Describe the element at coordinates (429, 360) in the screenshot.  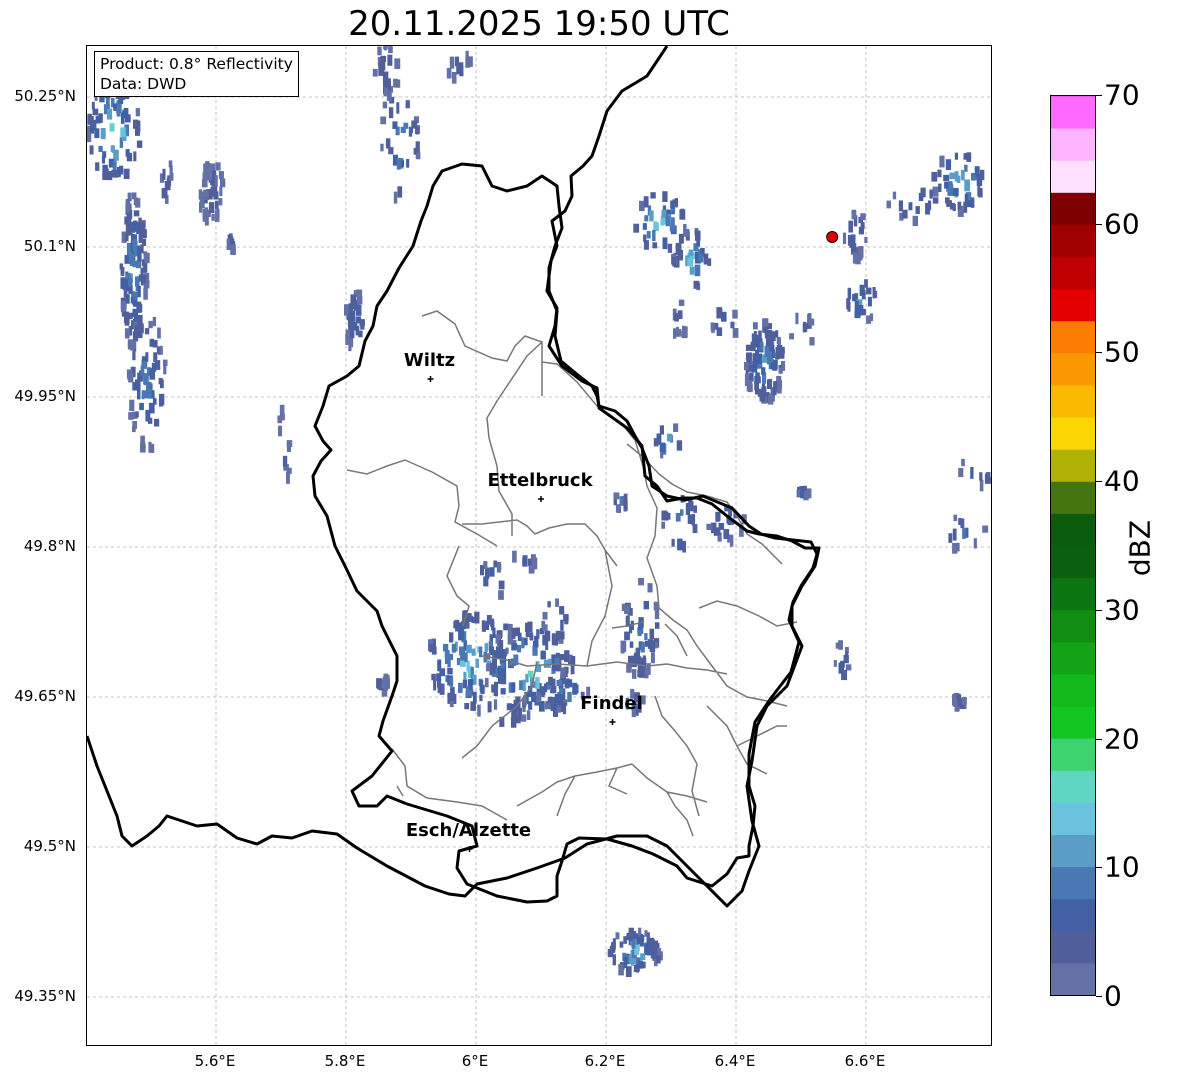
I see `city-label: Wiltz` at that location.